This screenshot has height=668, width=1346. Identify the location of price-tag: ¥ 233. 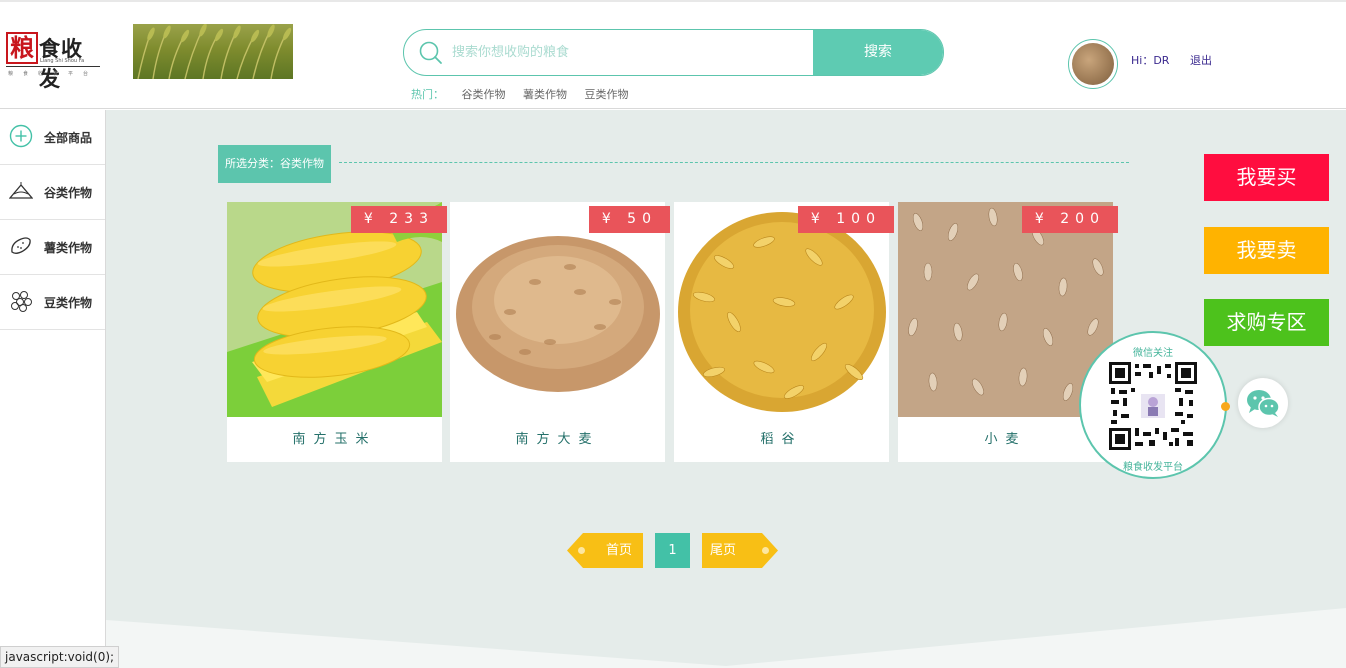
(398, 219).